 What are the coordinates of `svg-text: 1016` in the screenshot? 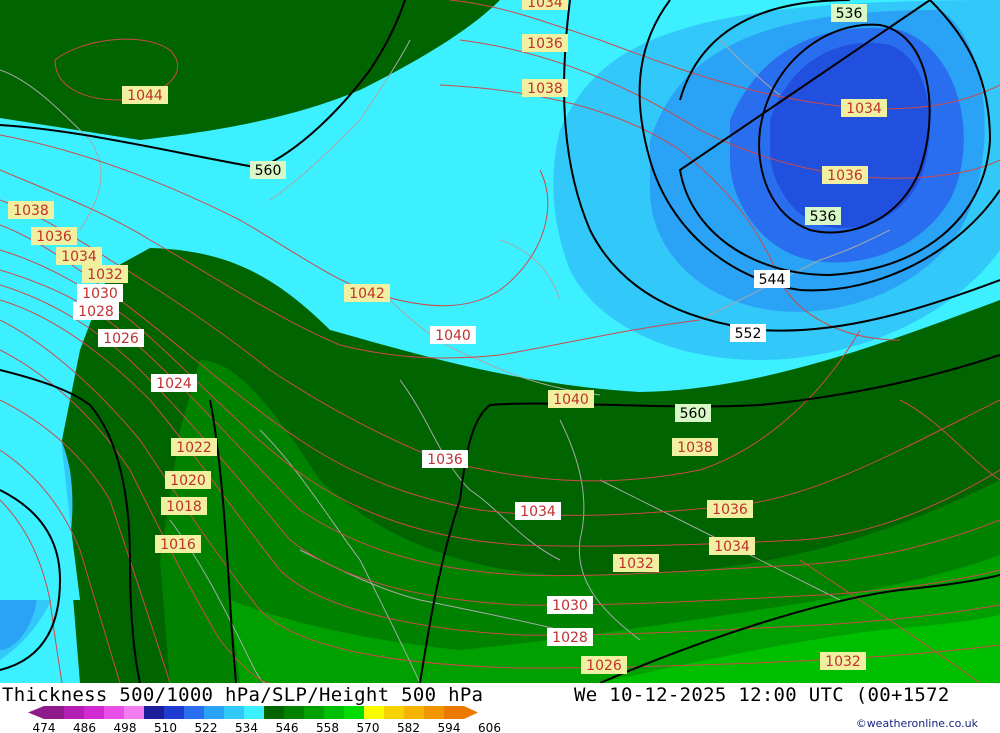 It's located at (178, 545).